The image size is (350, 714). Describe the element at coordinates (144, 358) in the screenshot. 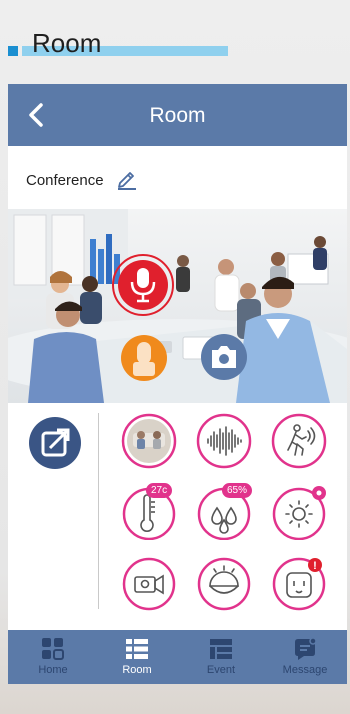

I see `push-to-talk-button` at that location.